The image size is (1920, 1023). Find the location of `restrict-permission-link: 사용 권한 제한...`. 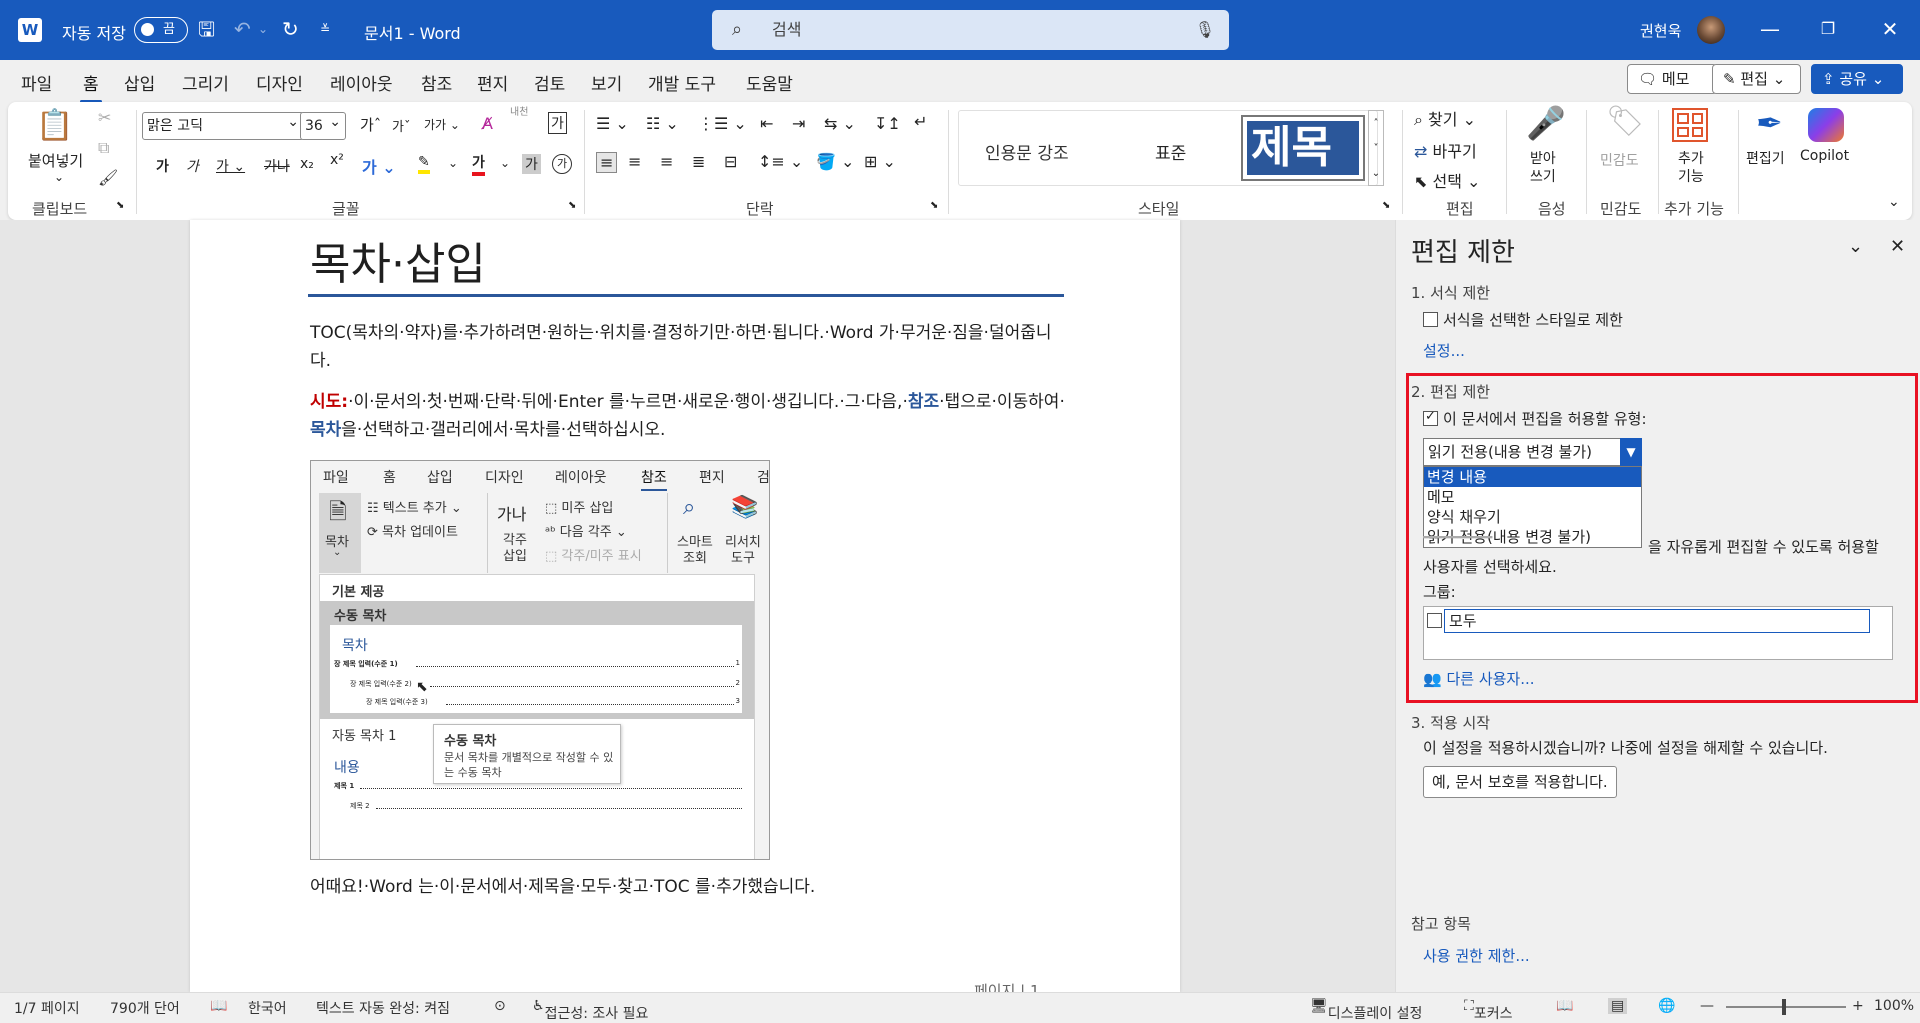

restrict-permission-link: 사용 권한 제한... is located at coordinates (1476, 955).